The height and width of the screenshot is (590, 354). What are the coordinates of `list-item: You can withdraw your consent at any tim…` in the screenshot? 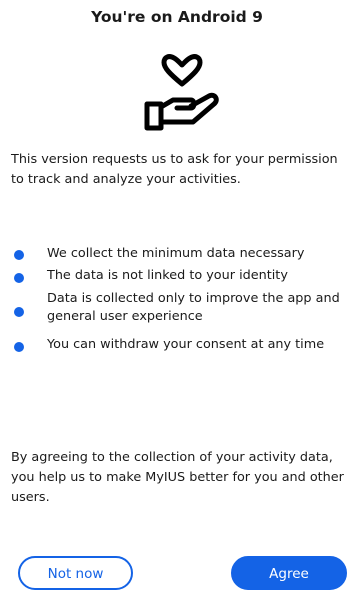 It's located at (177, 347).